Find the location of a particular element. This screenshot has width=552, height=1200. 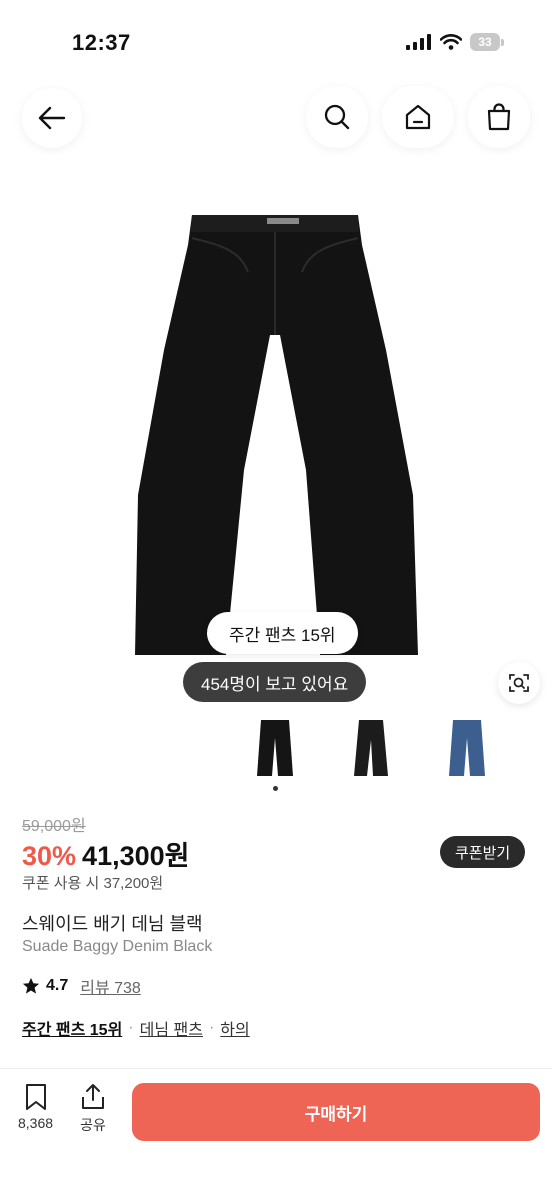

bottom-action-bar: 8,368 공유 구매하기 is located at coordinates (276, 1134).